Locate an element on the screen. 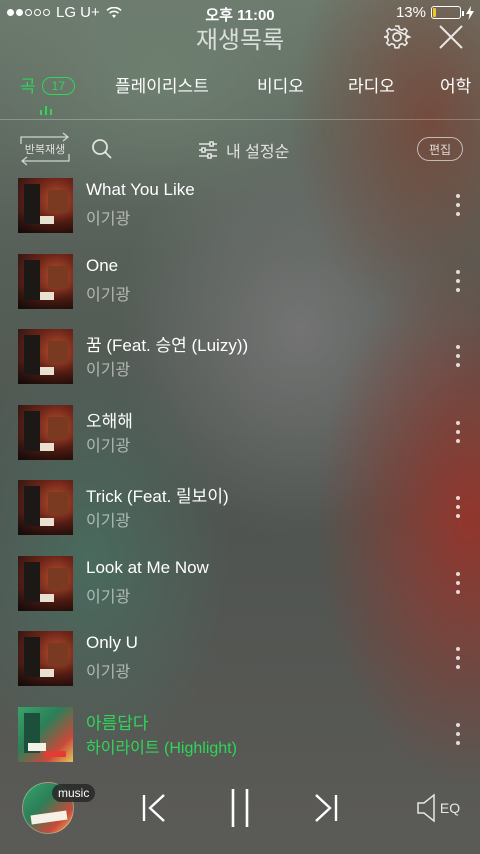 Image resolution: width=480 pixels, height=854 pixels. song-row: 아름답다하이라이트 (Highlight) is located at coordinates (240, 743).